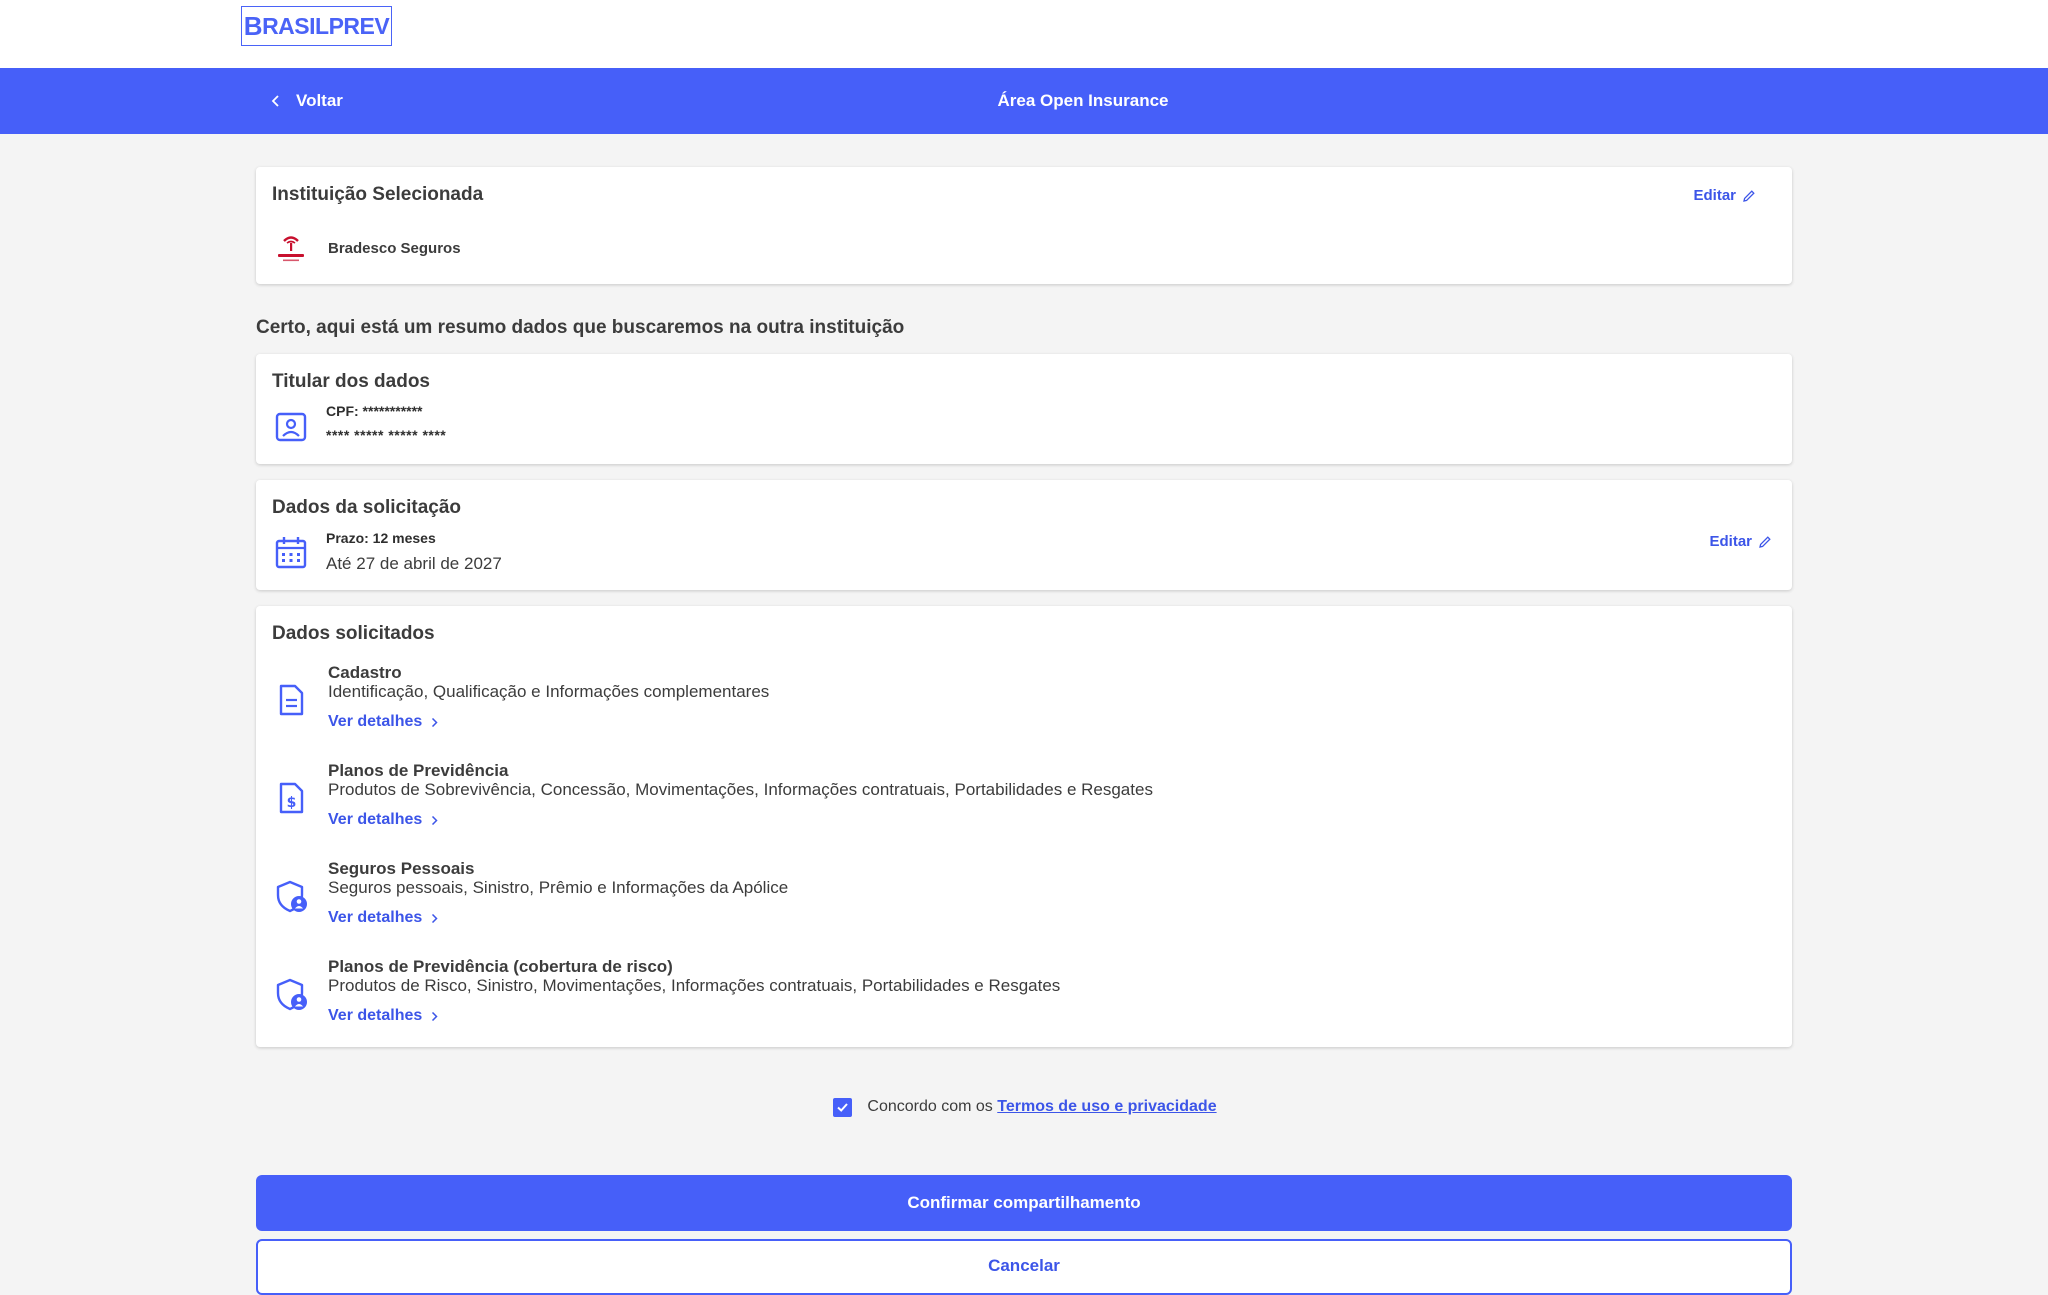 The image size is (2048, 1295). I want to click on terms-link: Termos de uso e privacidade, so click(1106, 1106).